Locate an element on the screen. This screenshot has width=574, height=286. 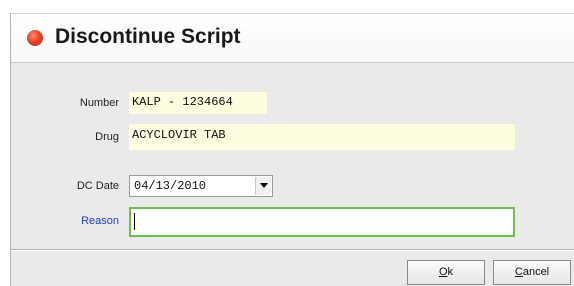
footer-divider is located at coordinates (292, 250).